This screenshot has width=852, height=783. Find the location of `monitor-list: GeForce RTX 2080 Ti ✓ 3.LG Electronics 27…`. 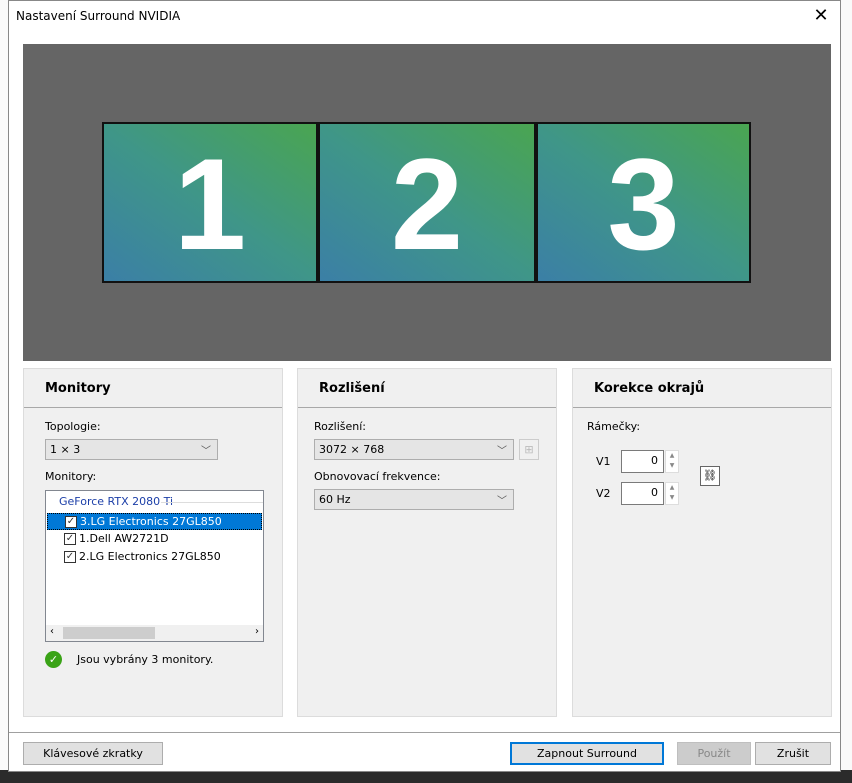

monitor-list: GeForce RTX 2080 Ti ✓ 3.LG Electronics 27… is located at coordinates (154, 566).